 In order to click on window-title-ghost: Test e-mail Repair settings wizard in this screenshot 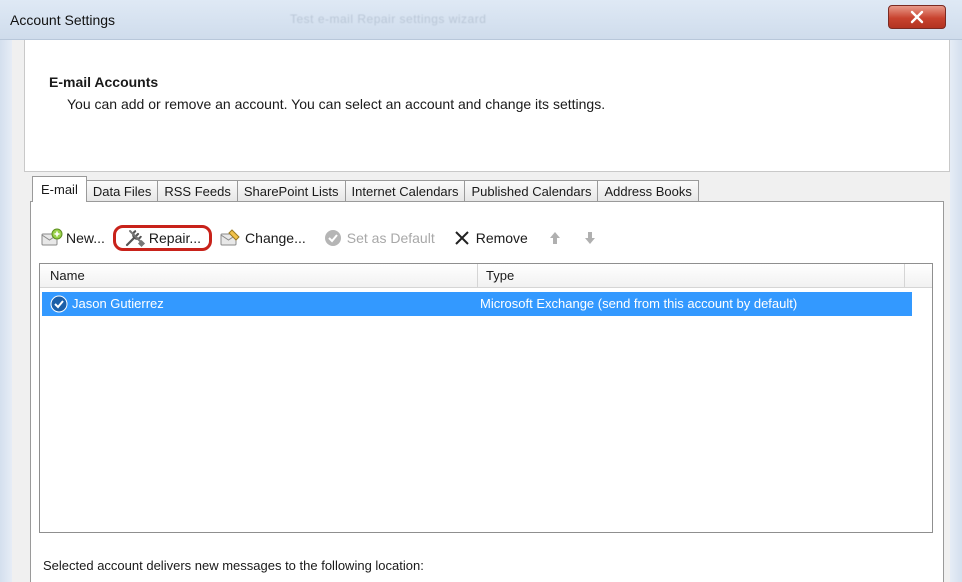, I will do `click(388, 19)`.